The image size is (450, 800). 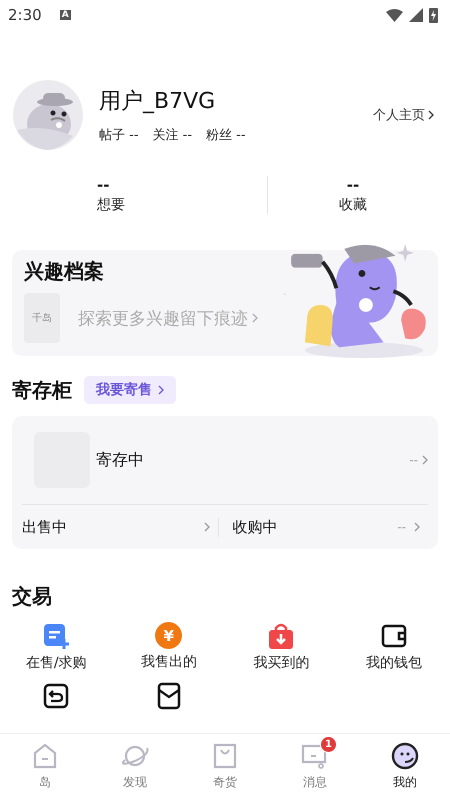 What do you see at coordinates (353, 205) in the screenshot?
I see `counter-label: 收藏` at bounding box center [353, 205].